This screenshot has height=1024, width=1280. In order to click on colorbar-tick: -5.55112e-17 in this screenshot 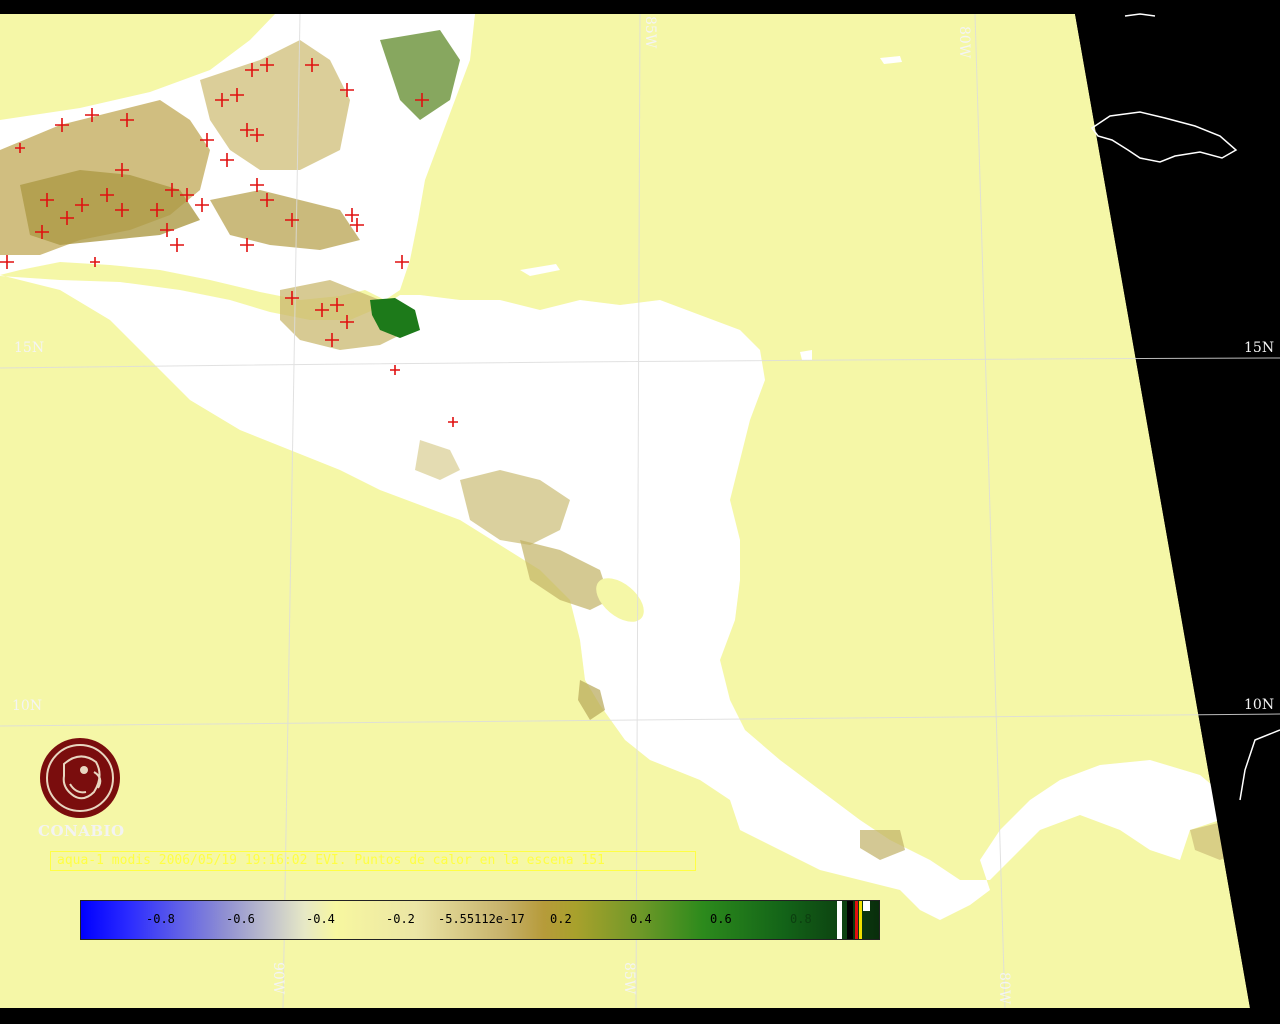, I will do `click(481, 919)`.